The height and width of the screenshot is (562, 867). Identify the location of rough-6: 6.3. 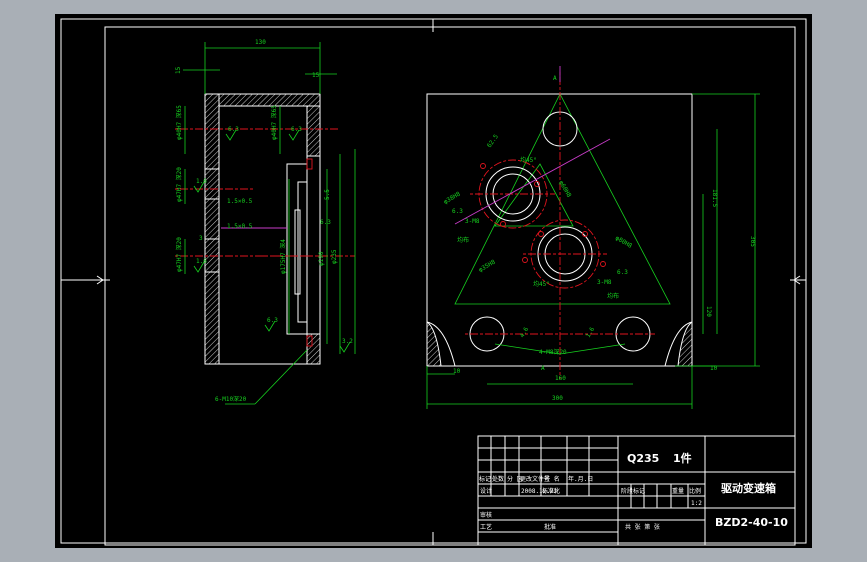
(272, 320).